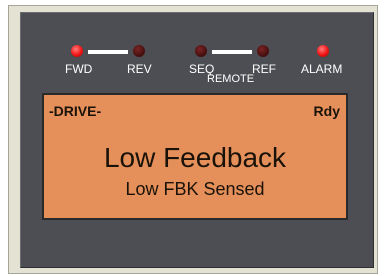 The height and width of the screenshot is (276, 390). What do you see at coordinates (75, 111) in the screenshot?
I see `drive-mode-text: -DRIVE-` at bounding box center [75, 111].